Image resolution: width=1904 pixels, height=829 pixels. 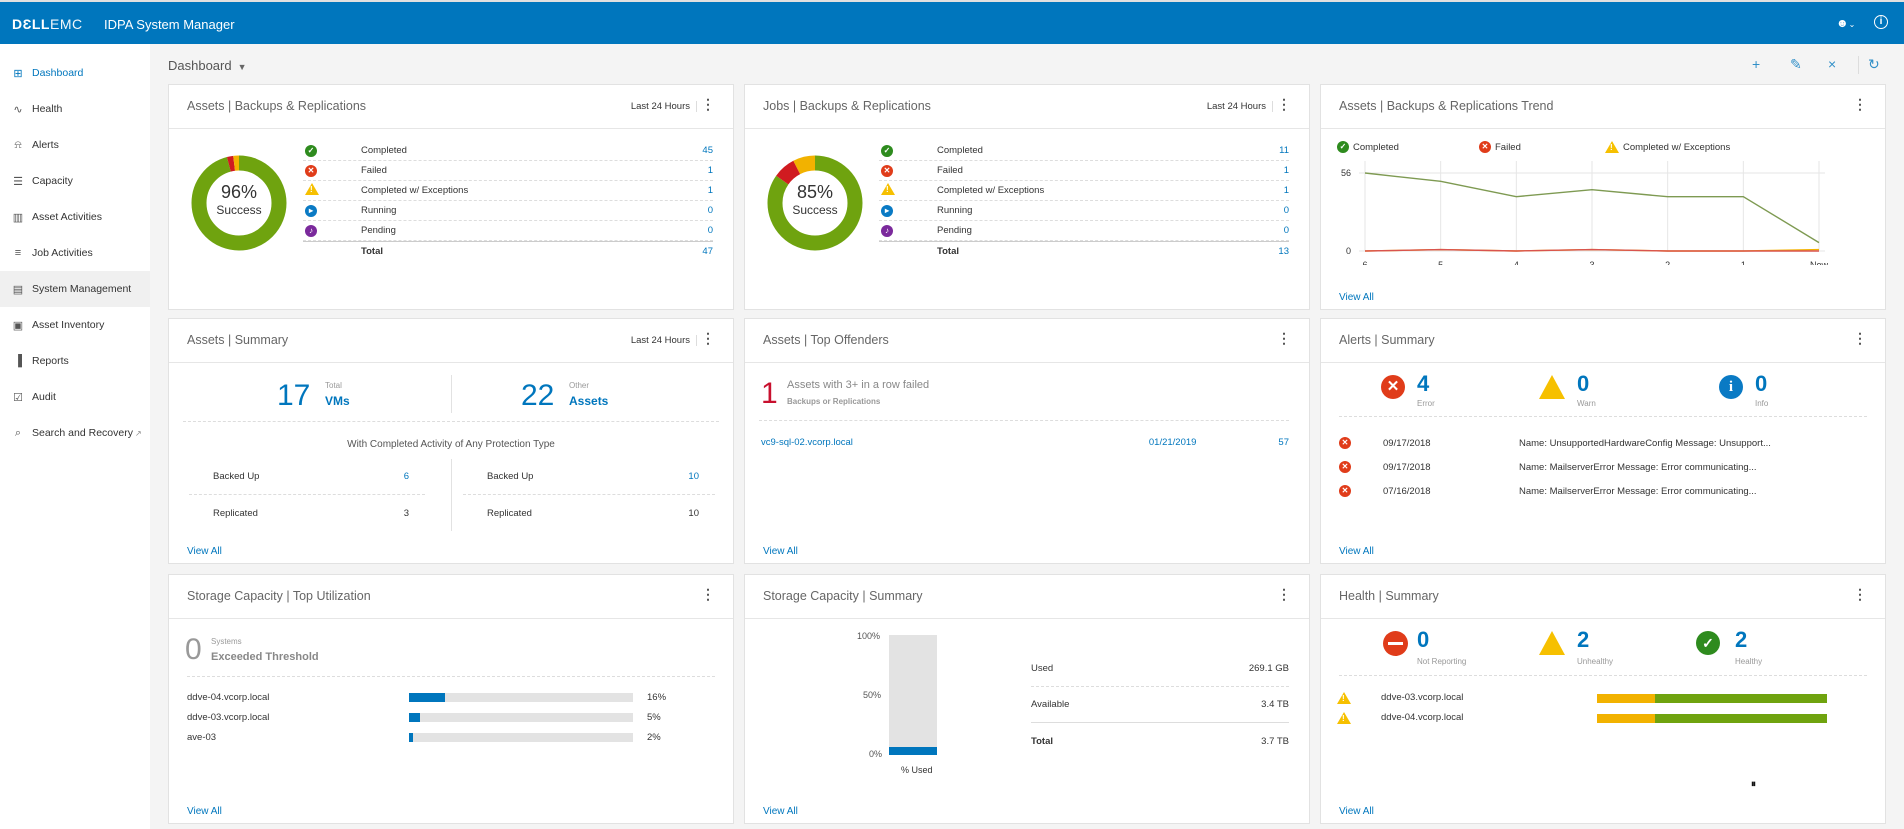 I want to click on sidebar-item-audit: ☑ Audit, so click(x=75, y=397).